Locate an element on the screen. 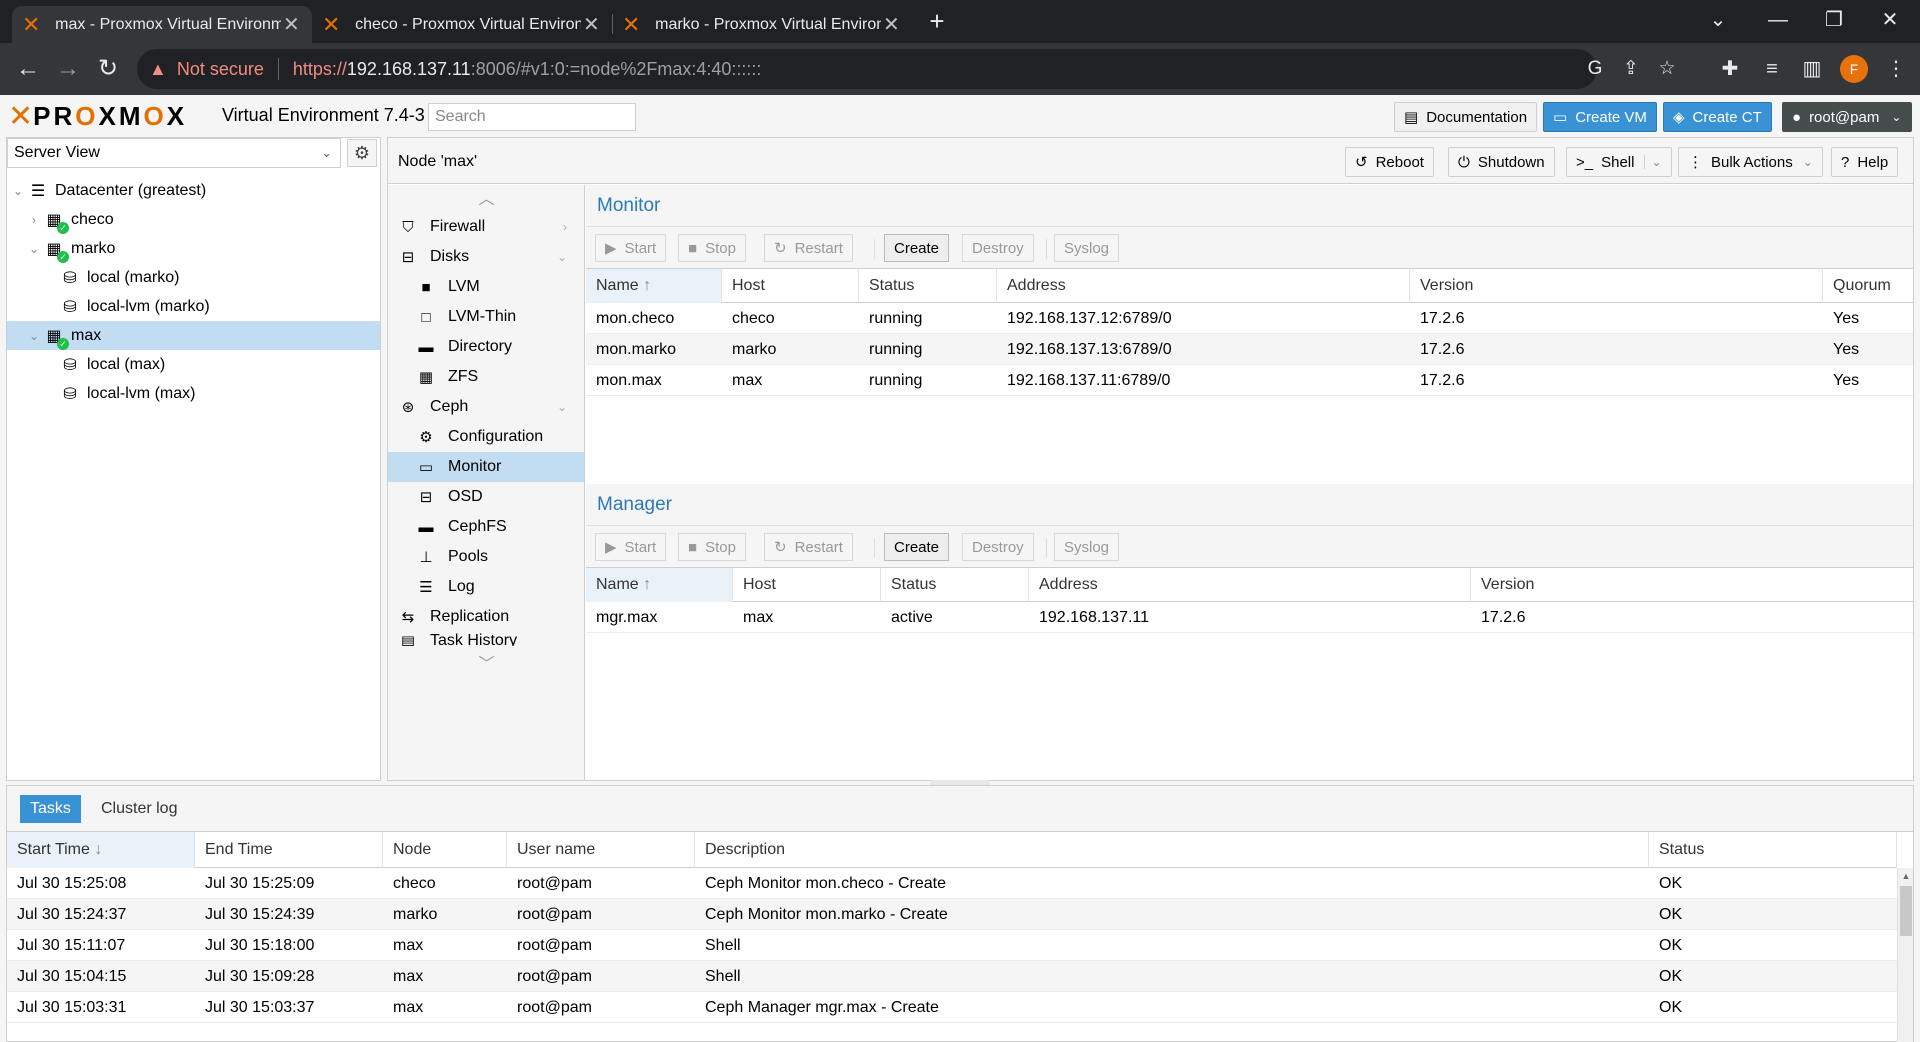 The image size is (1920, 1042). maximize-window-button: ❐ is located at coordinates (1834, 20).